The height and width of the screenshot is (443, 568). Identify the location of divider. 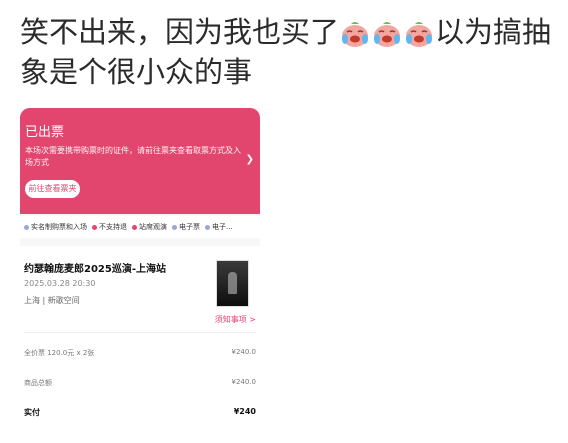
(140, 332).